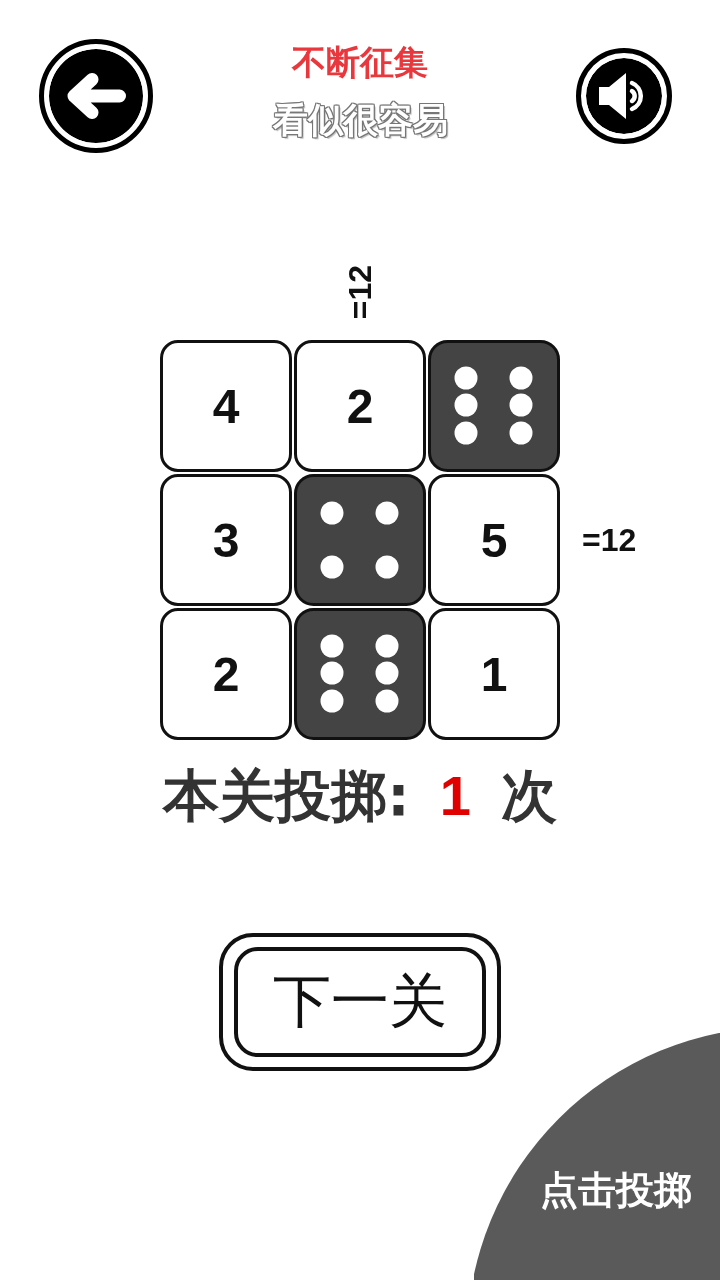 Image resolution: width=720 pixels, height=1280 pixels. I want to click on number-tile: 5, so click(494, 540).